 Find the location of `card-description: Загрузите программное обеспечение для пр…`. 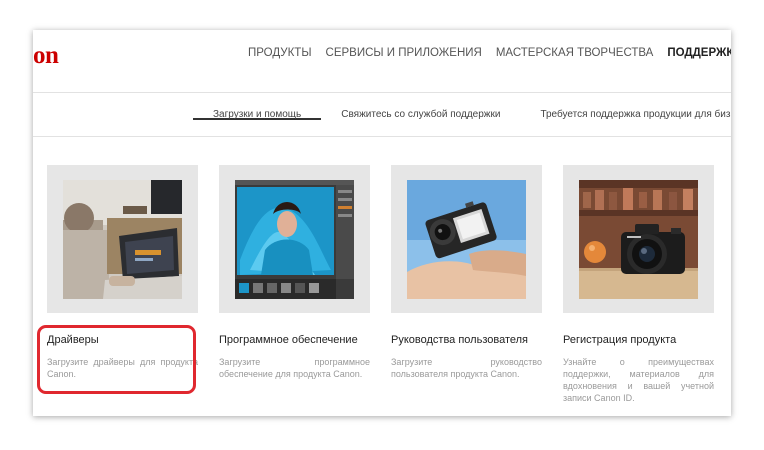

card-description: Загрузите программное обеспечение для пр… is located at coordinates (294, 368).